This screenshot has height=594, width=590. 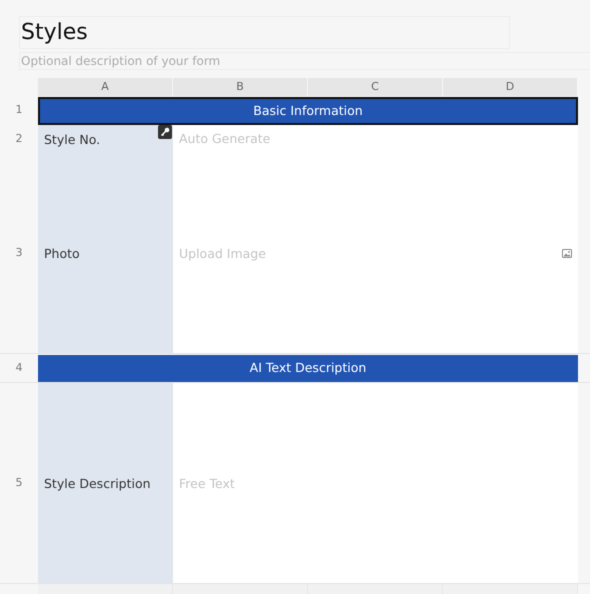 I want to click on column-header: C, so click(x=375, y=87).